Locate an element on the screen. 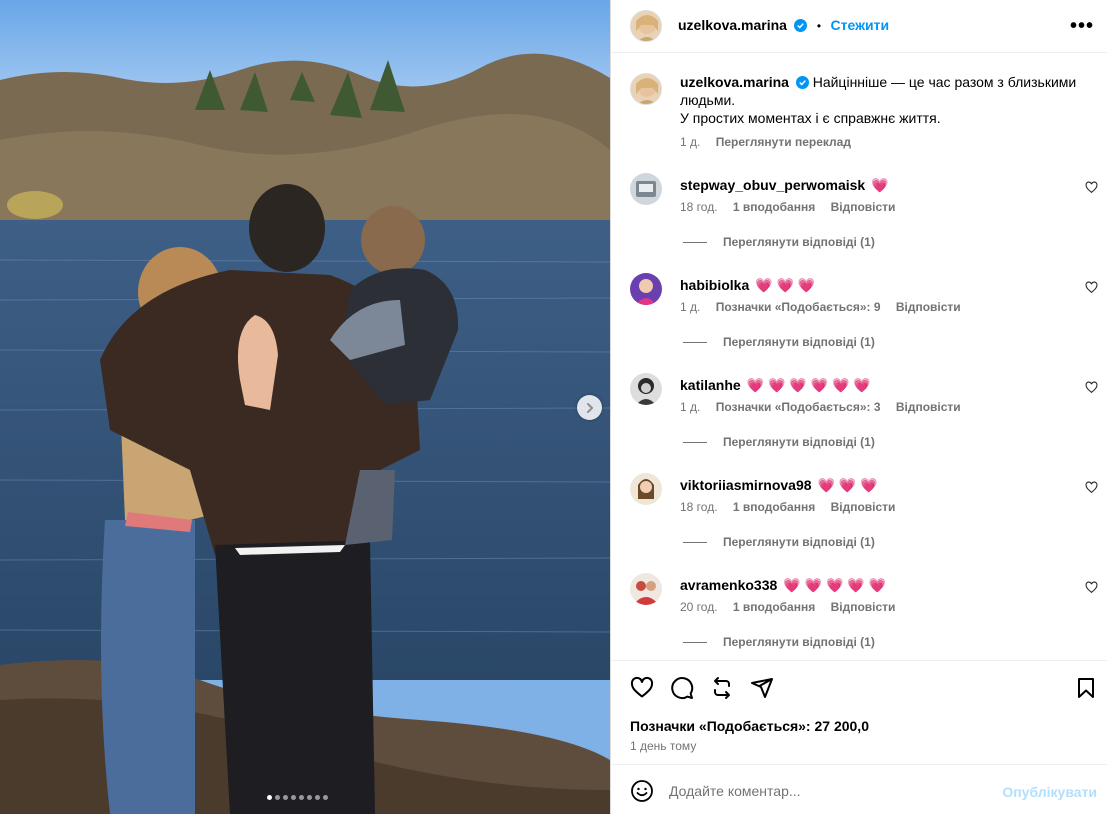 This screenshot has height=814, width=1107. repost-icon is located at coordinates (722, 688).